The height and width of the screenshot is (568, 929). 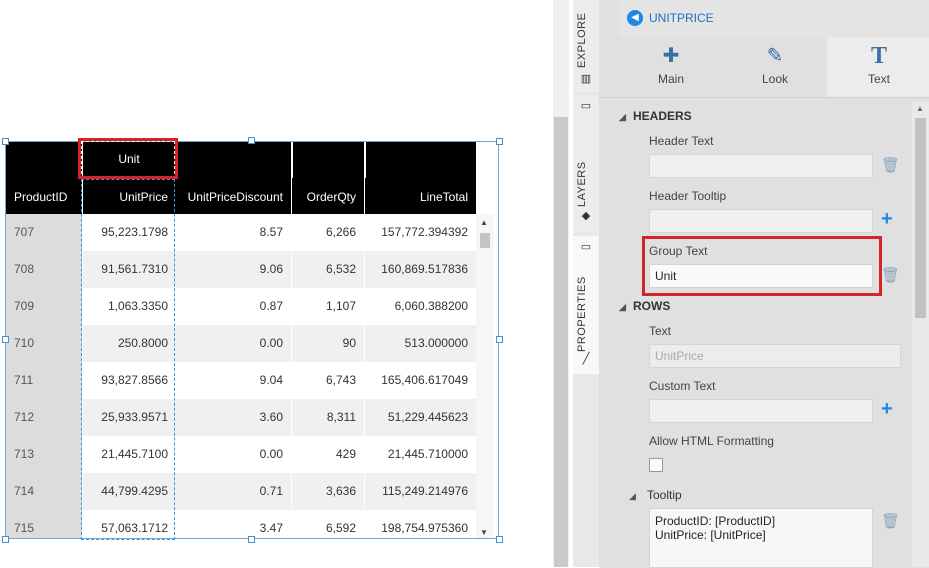 What do you see at coordinates (420, 269) in the screenshot?
I see `cell-linetotal: 160,869.517836` at bounding box center [420, 269].